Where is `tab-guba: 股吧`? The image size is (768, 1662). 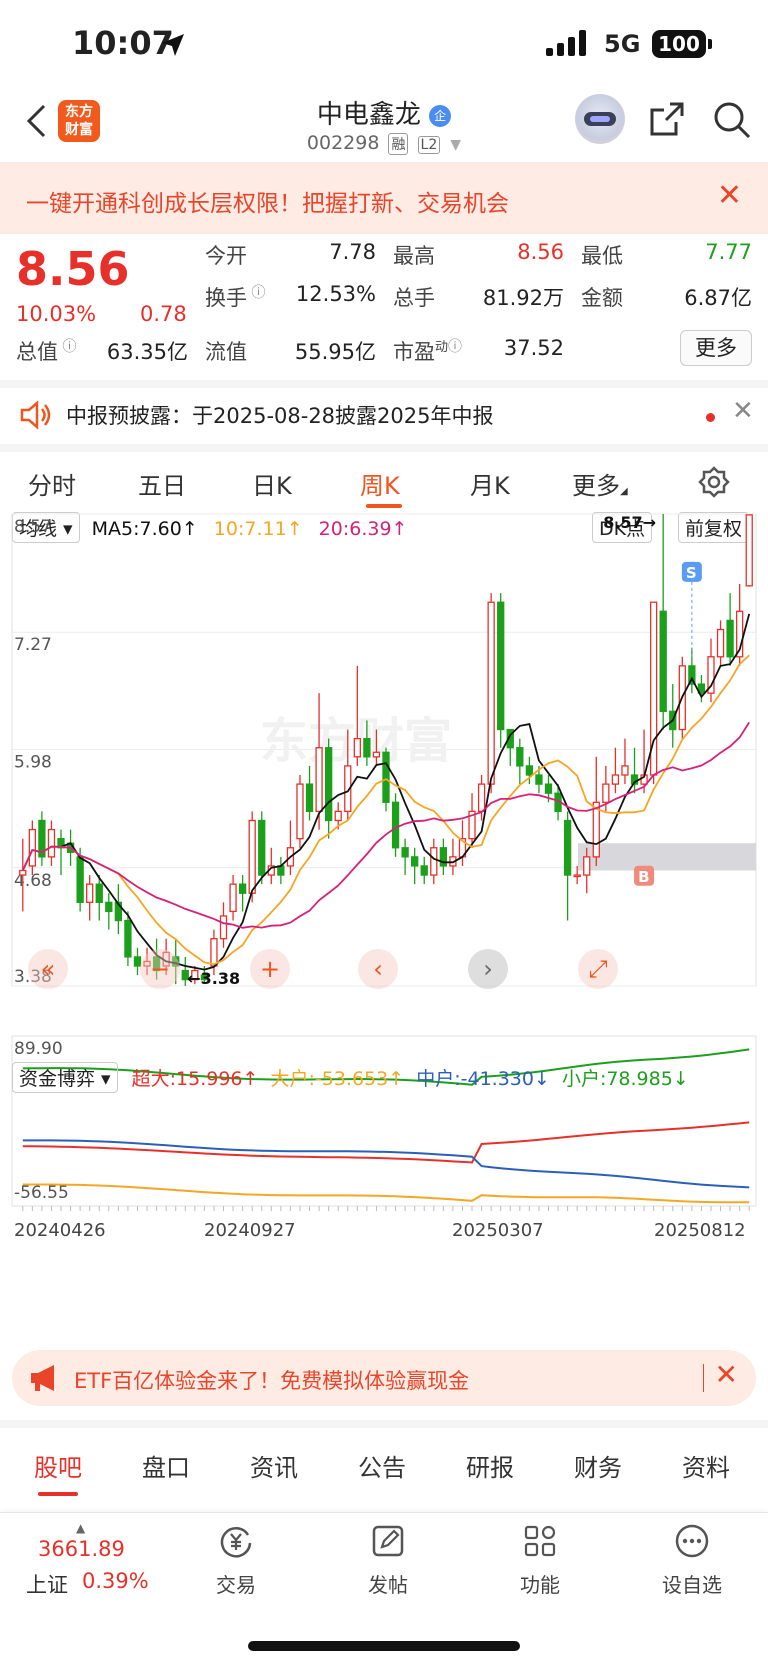
tab-guba: 股吧 is located at coordinates (58, 1465).